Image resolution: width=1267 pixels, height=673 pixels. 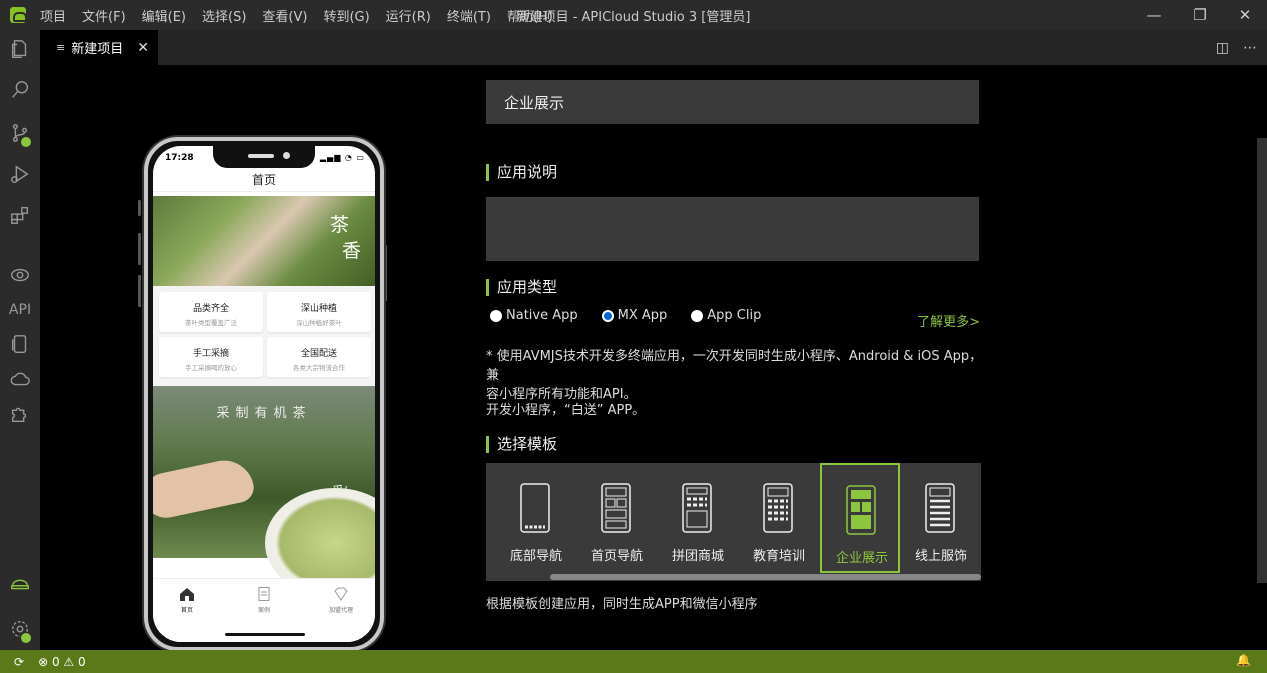 What do you see at coordinates (341, 600) in the screenshot?
I see `phone-tab-franchise: 加盟代理` at bounding box center [341, 600].